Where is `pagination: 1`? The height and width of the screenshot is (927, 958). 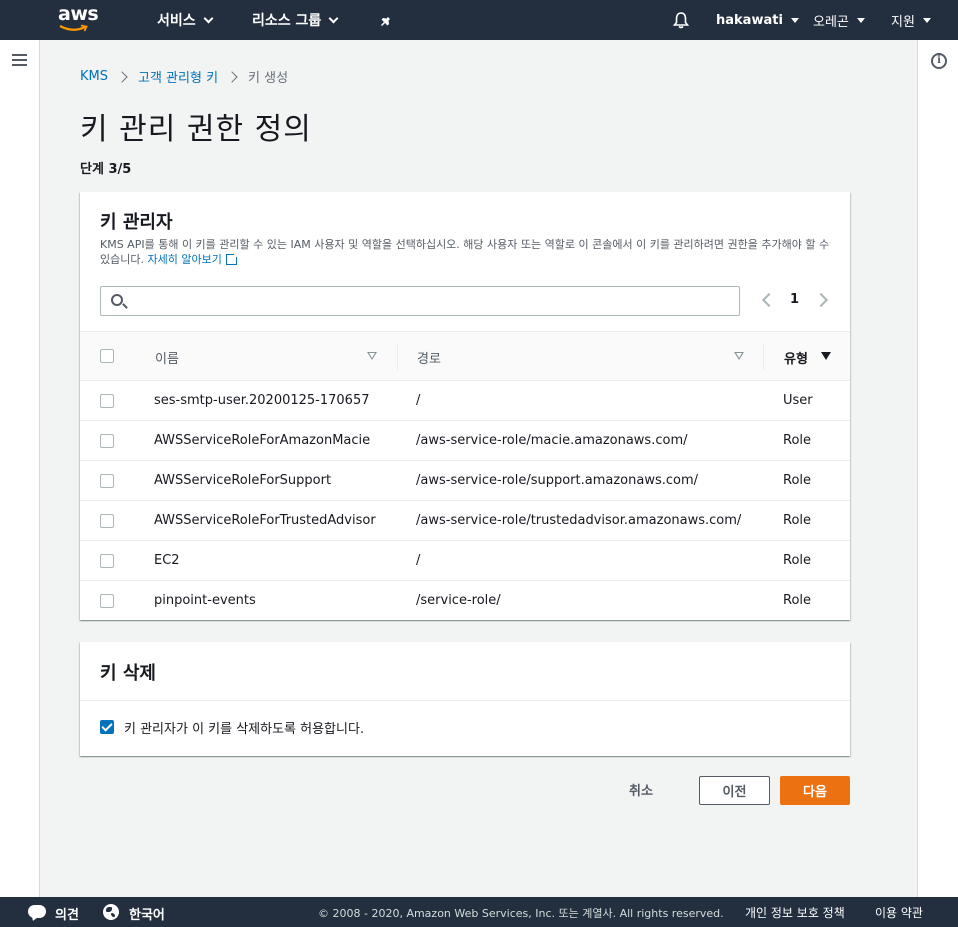
pagination: 1 is located at coordinates (796, 301).